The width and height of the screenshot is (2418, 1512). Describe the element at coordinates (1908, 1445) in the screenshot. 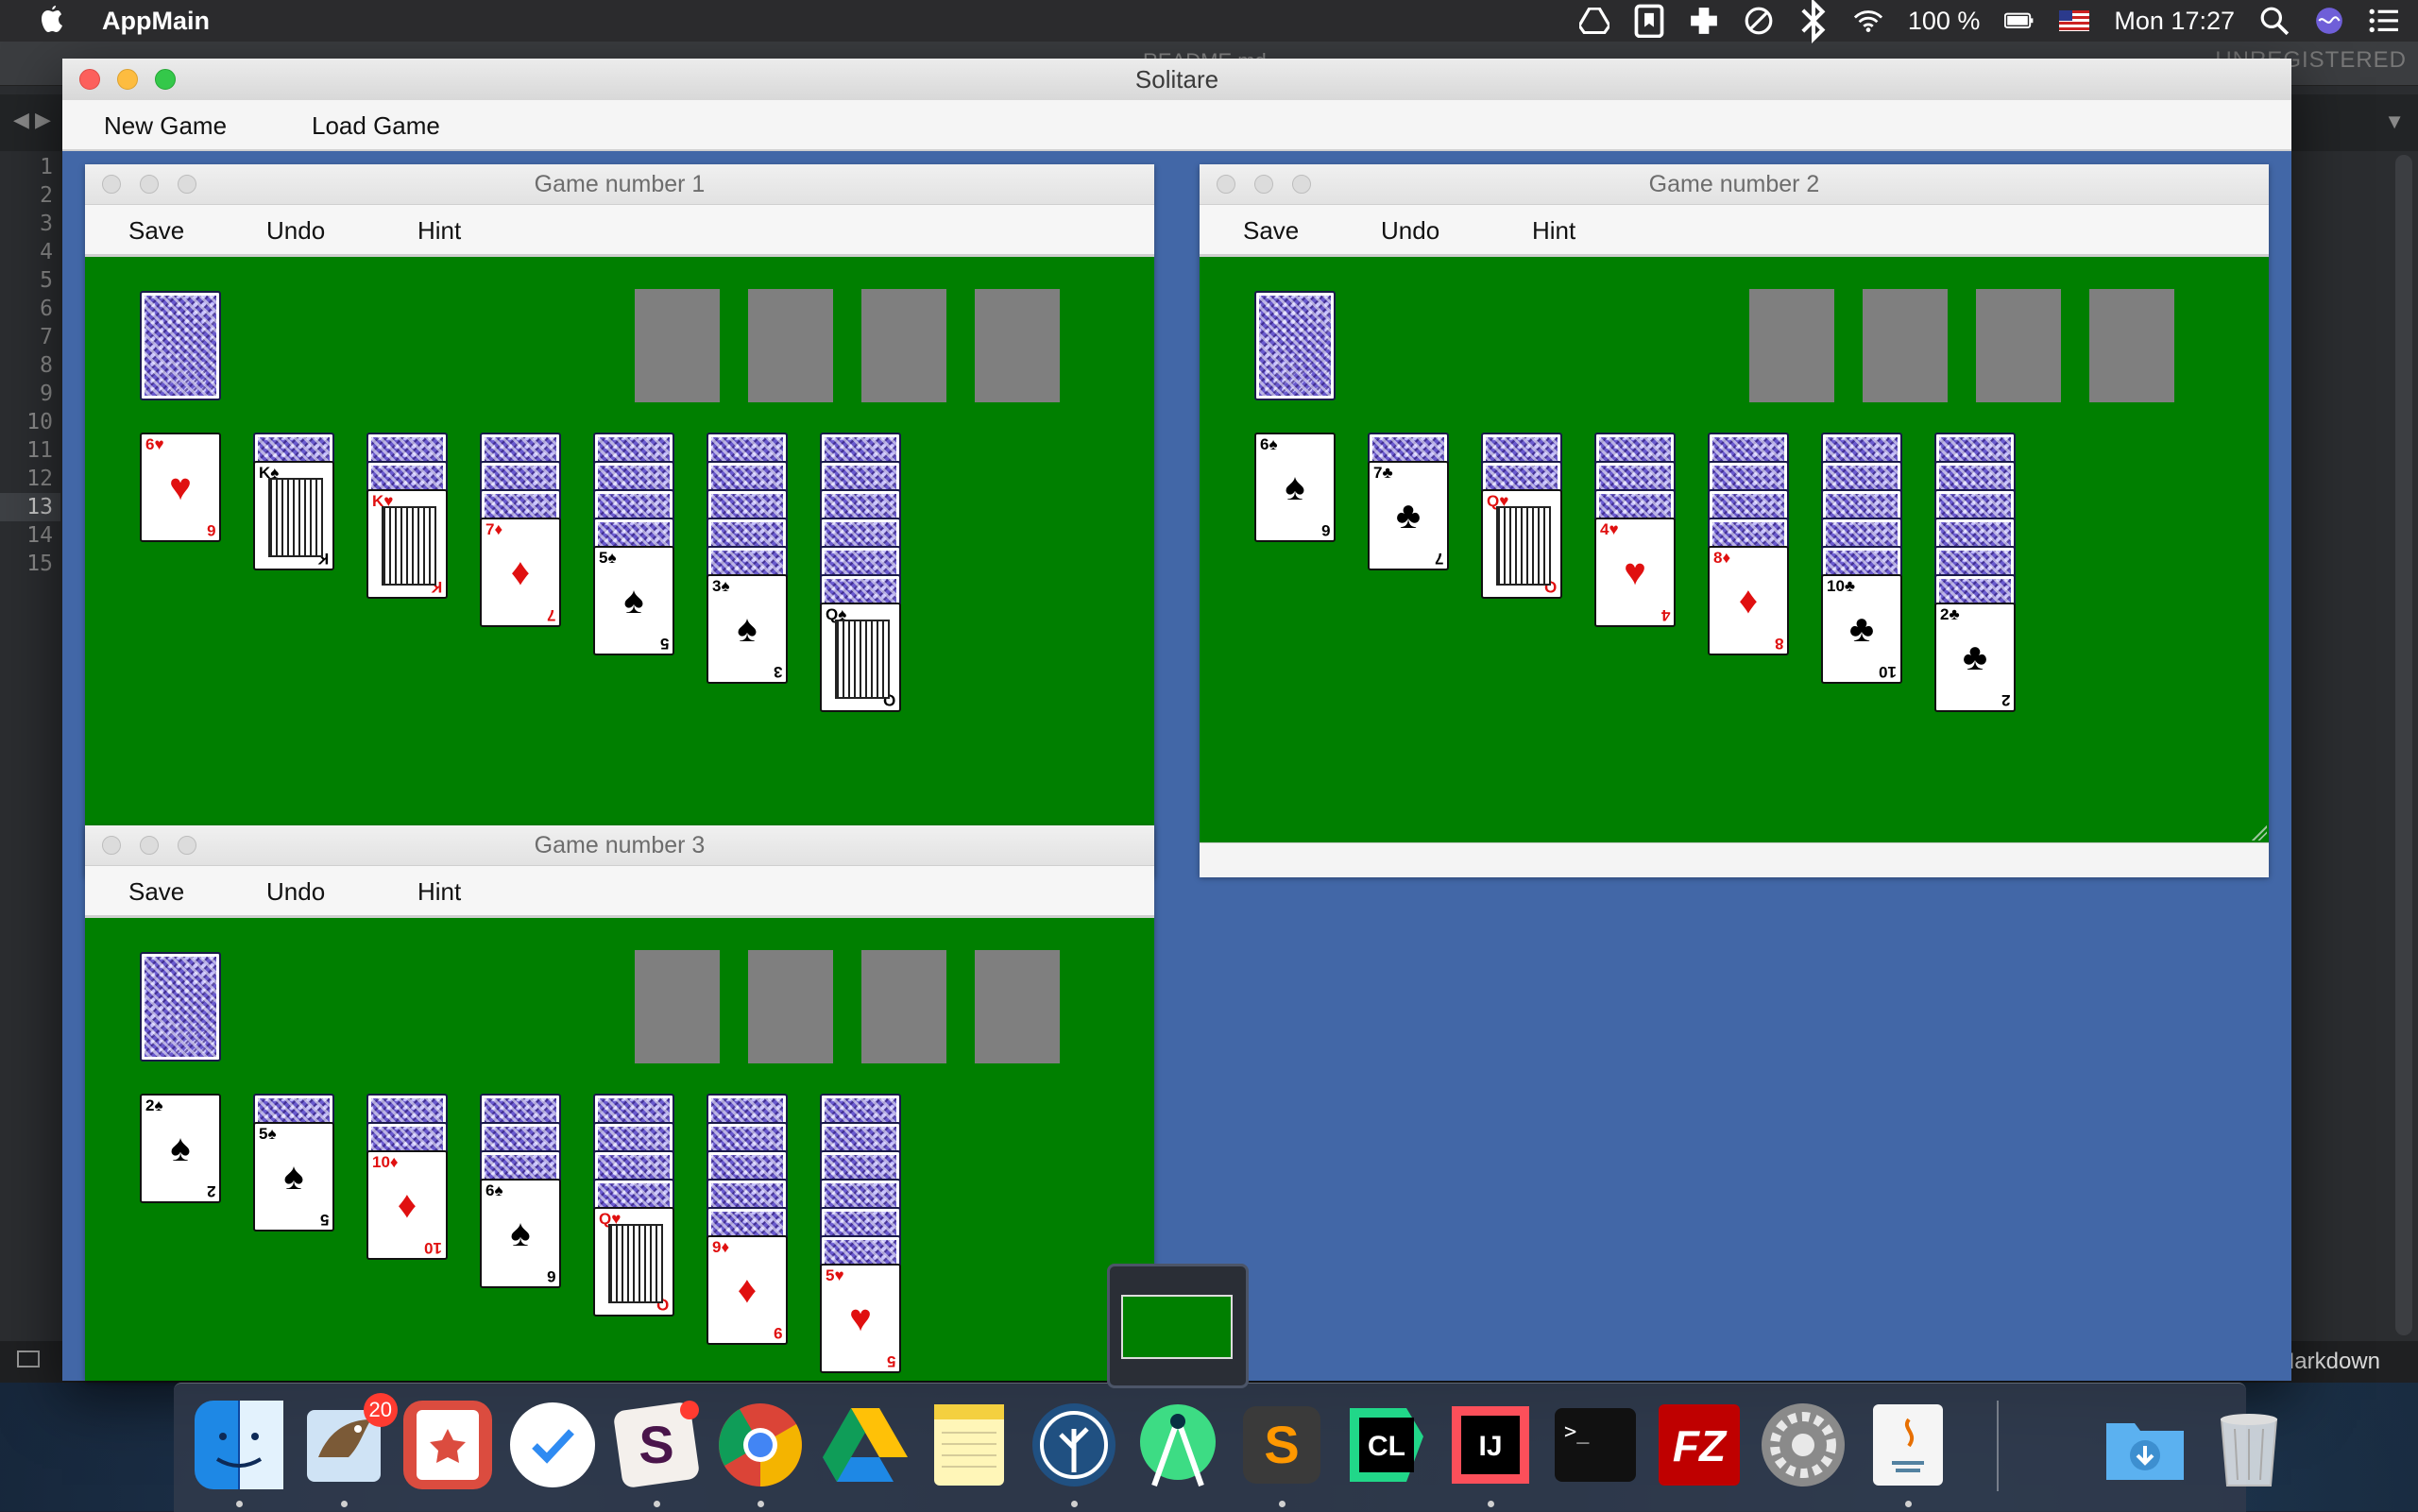

I see `java-icon` at that location.